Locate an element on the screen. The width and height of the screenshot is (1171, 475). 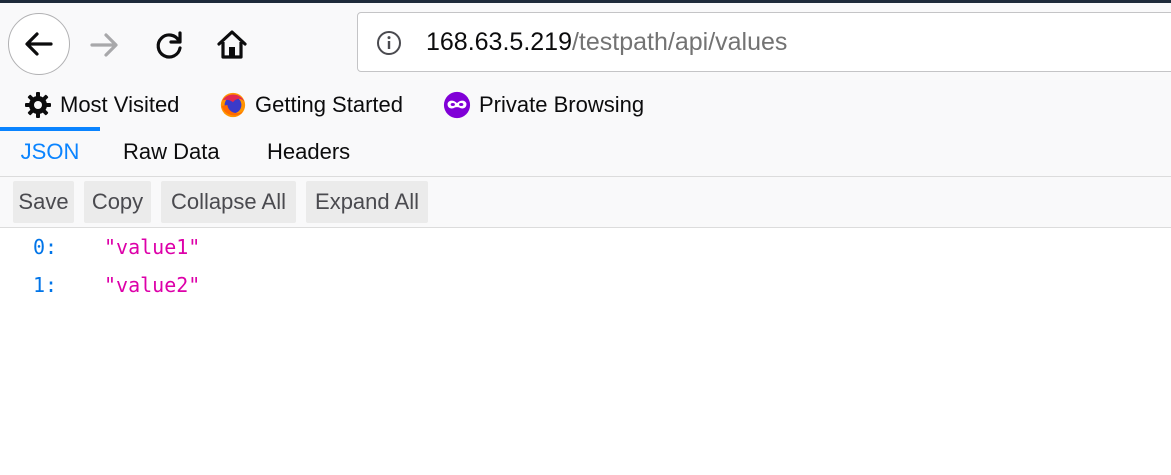
json-key: 1: is located at coordinates (45, 285).